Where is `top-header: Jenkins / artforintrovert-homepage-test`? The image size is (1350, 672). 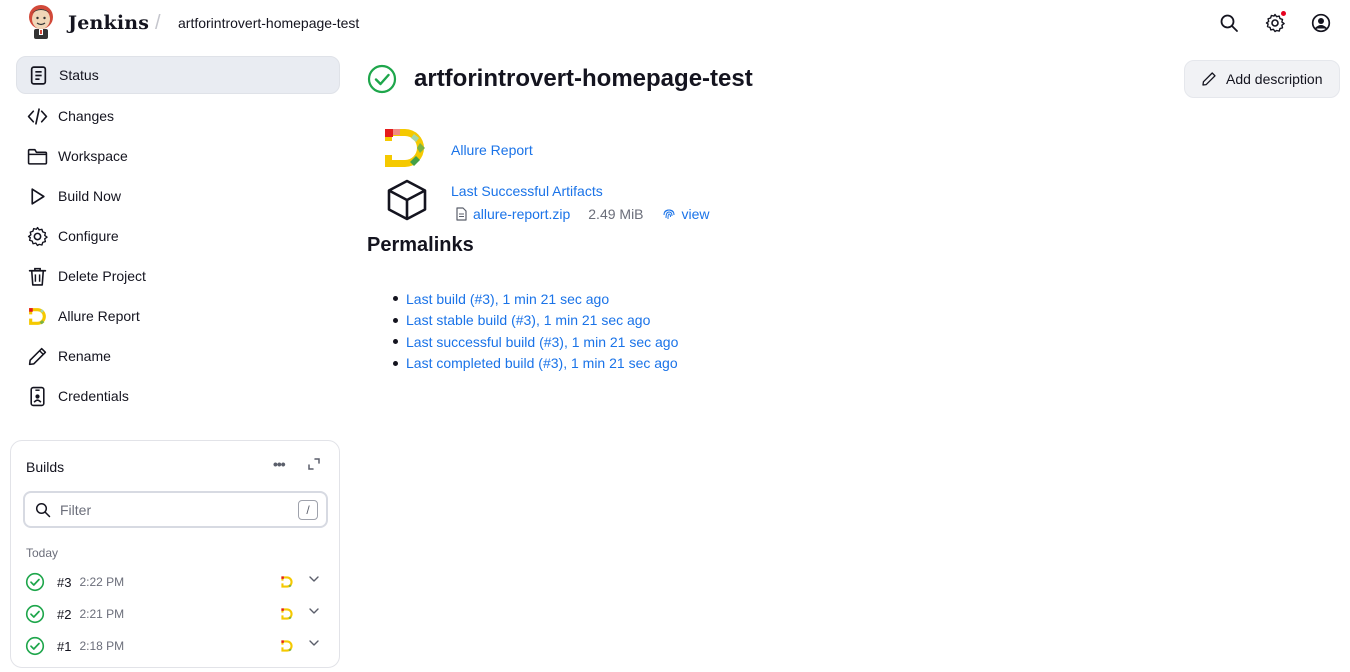 top-header: Jenkins / artforintrovert-homepage-test is located at coordinates (675, 24).